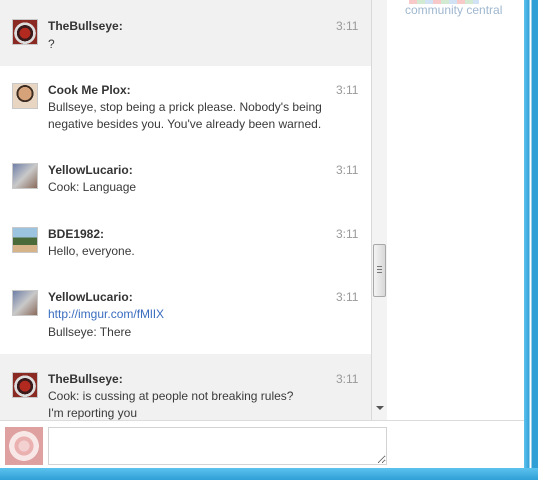  What do you see at coordinates (217, 446) in the screenshot?
I see `message-input` at bounding box center [217, 446].